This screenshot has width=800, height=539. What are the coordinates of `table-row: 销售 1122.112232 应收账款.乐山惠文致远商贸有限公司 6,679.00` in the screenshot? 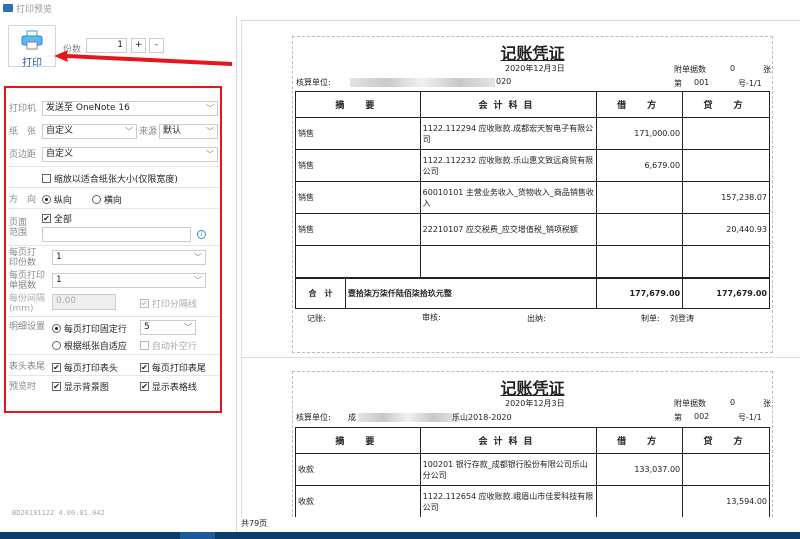 It's located at (532, 165).